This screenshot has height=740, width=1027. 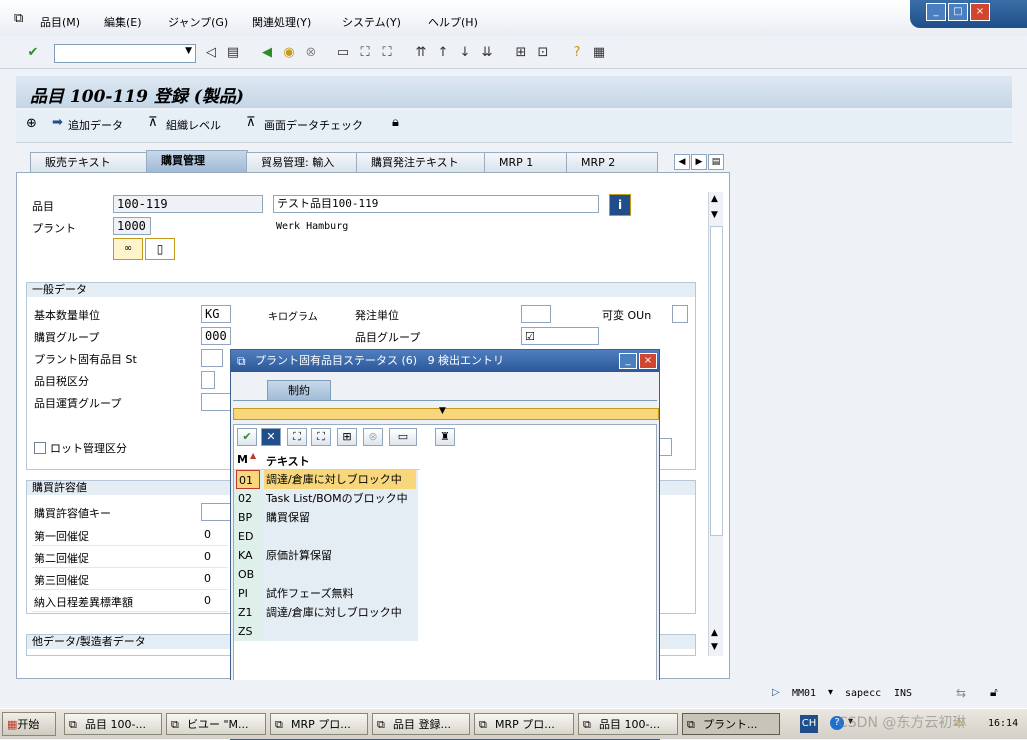 What do you see at coordinates (95, 125) in the screenshot?
I see `add-data-button: 追加データ` at bounding box center [95, 125].